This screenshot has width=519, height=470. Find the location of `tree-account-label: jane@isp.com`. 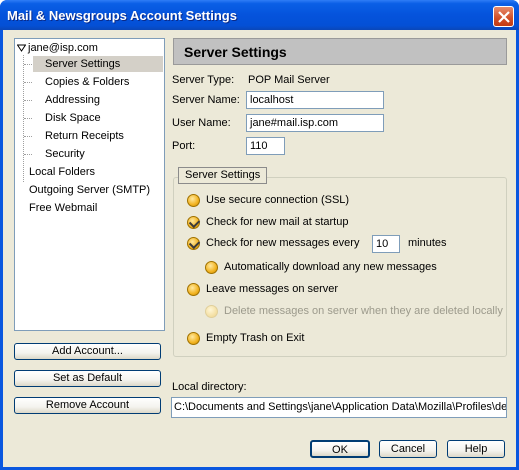

tree-account-label: jane@isp.com is located at coordinates (63, 48).